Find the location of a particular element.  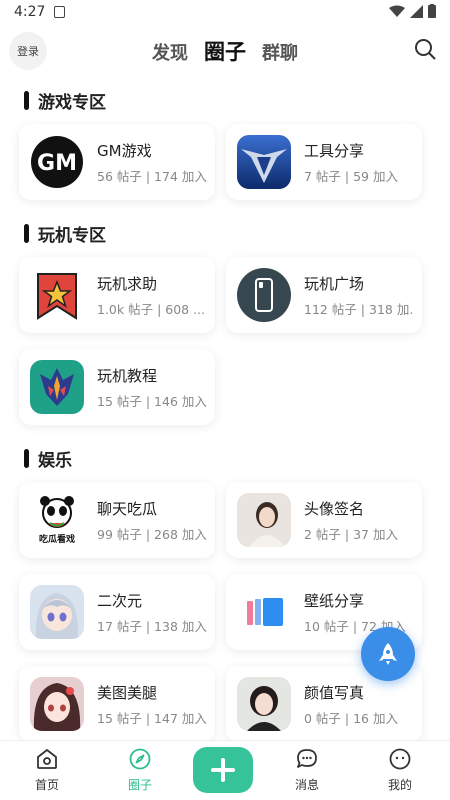

section-title: 玩机专区 is located at coordinates (72, 236).